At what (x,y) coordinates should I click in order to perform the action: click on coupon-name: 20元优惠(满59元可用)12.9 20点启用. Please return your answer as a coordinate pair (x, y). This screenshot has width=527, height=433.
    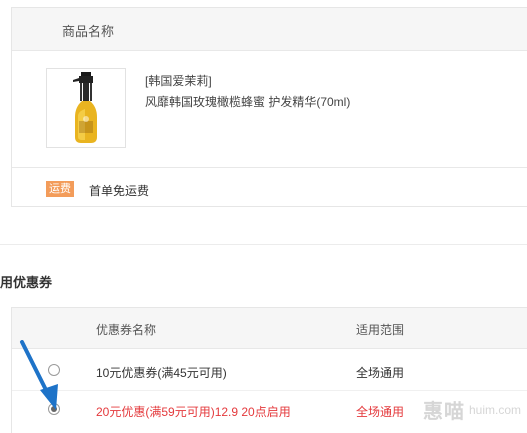
    Looking at the image, I should click on (193, 412).